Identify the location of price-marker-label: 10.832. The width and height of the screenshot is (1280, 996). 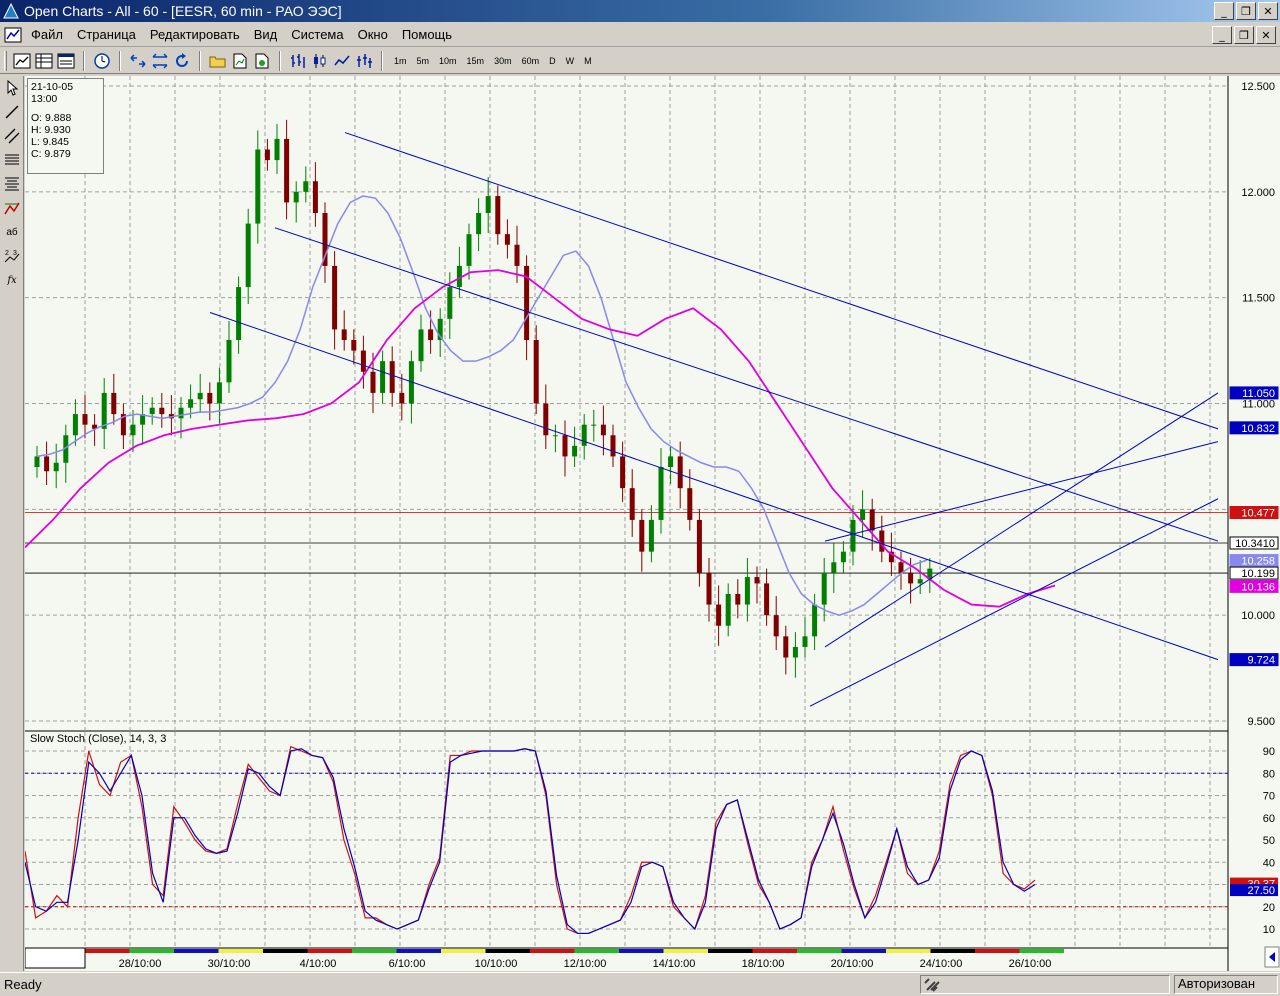
(1258, 429).